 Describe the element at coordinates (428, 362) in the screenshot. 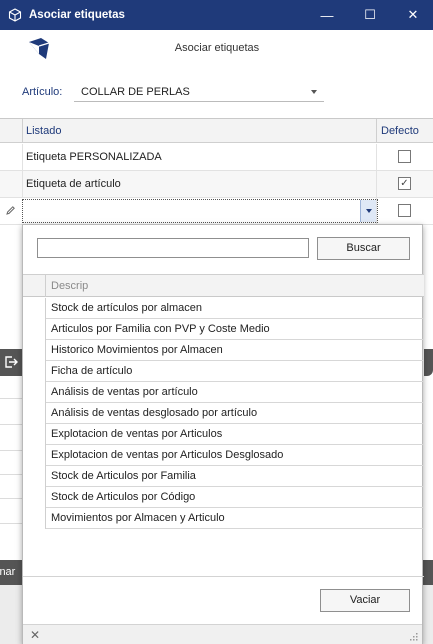

I see `background-toolbar-edge` at that location.